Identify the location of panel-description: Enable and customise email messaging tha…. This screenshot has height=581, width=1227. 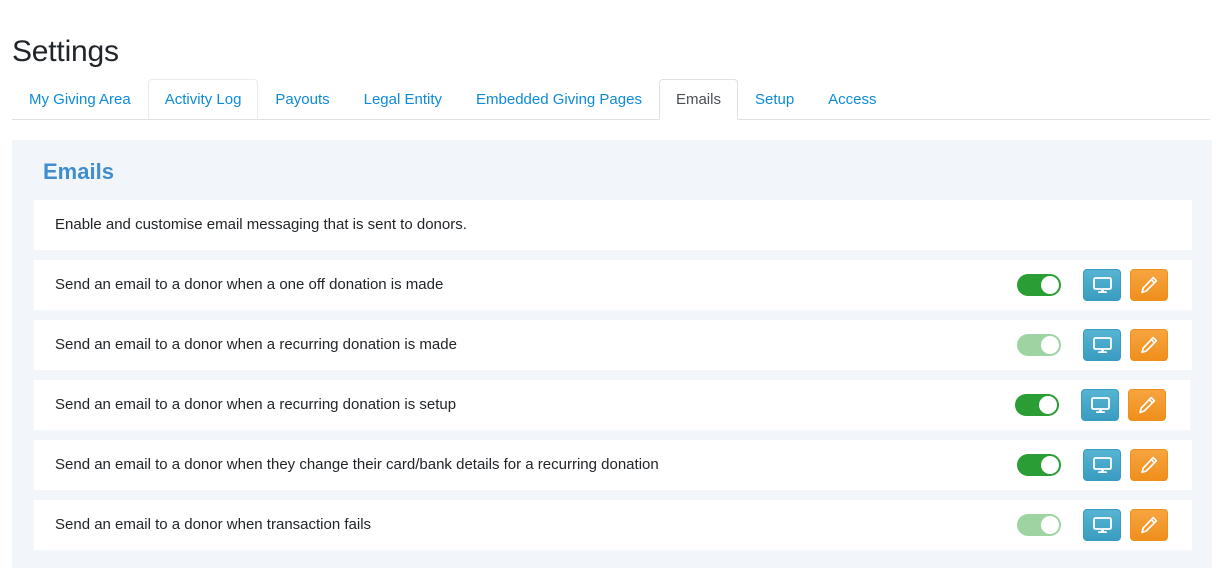
(261, 224).